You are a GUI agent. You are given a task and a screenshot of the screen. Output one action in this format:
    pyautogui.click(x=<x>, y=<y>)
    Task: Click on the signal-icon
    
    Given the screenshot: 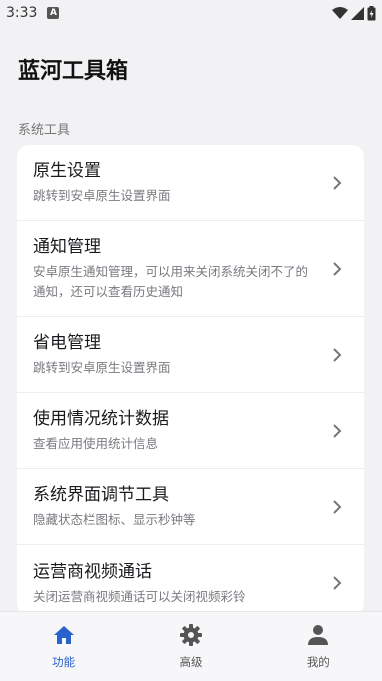 What is the action you would take?
    pyautogui.click(x=357, y=13)
    